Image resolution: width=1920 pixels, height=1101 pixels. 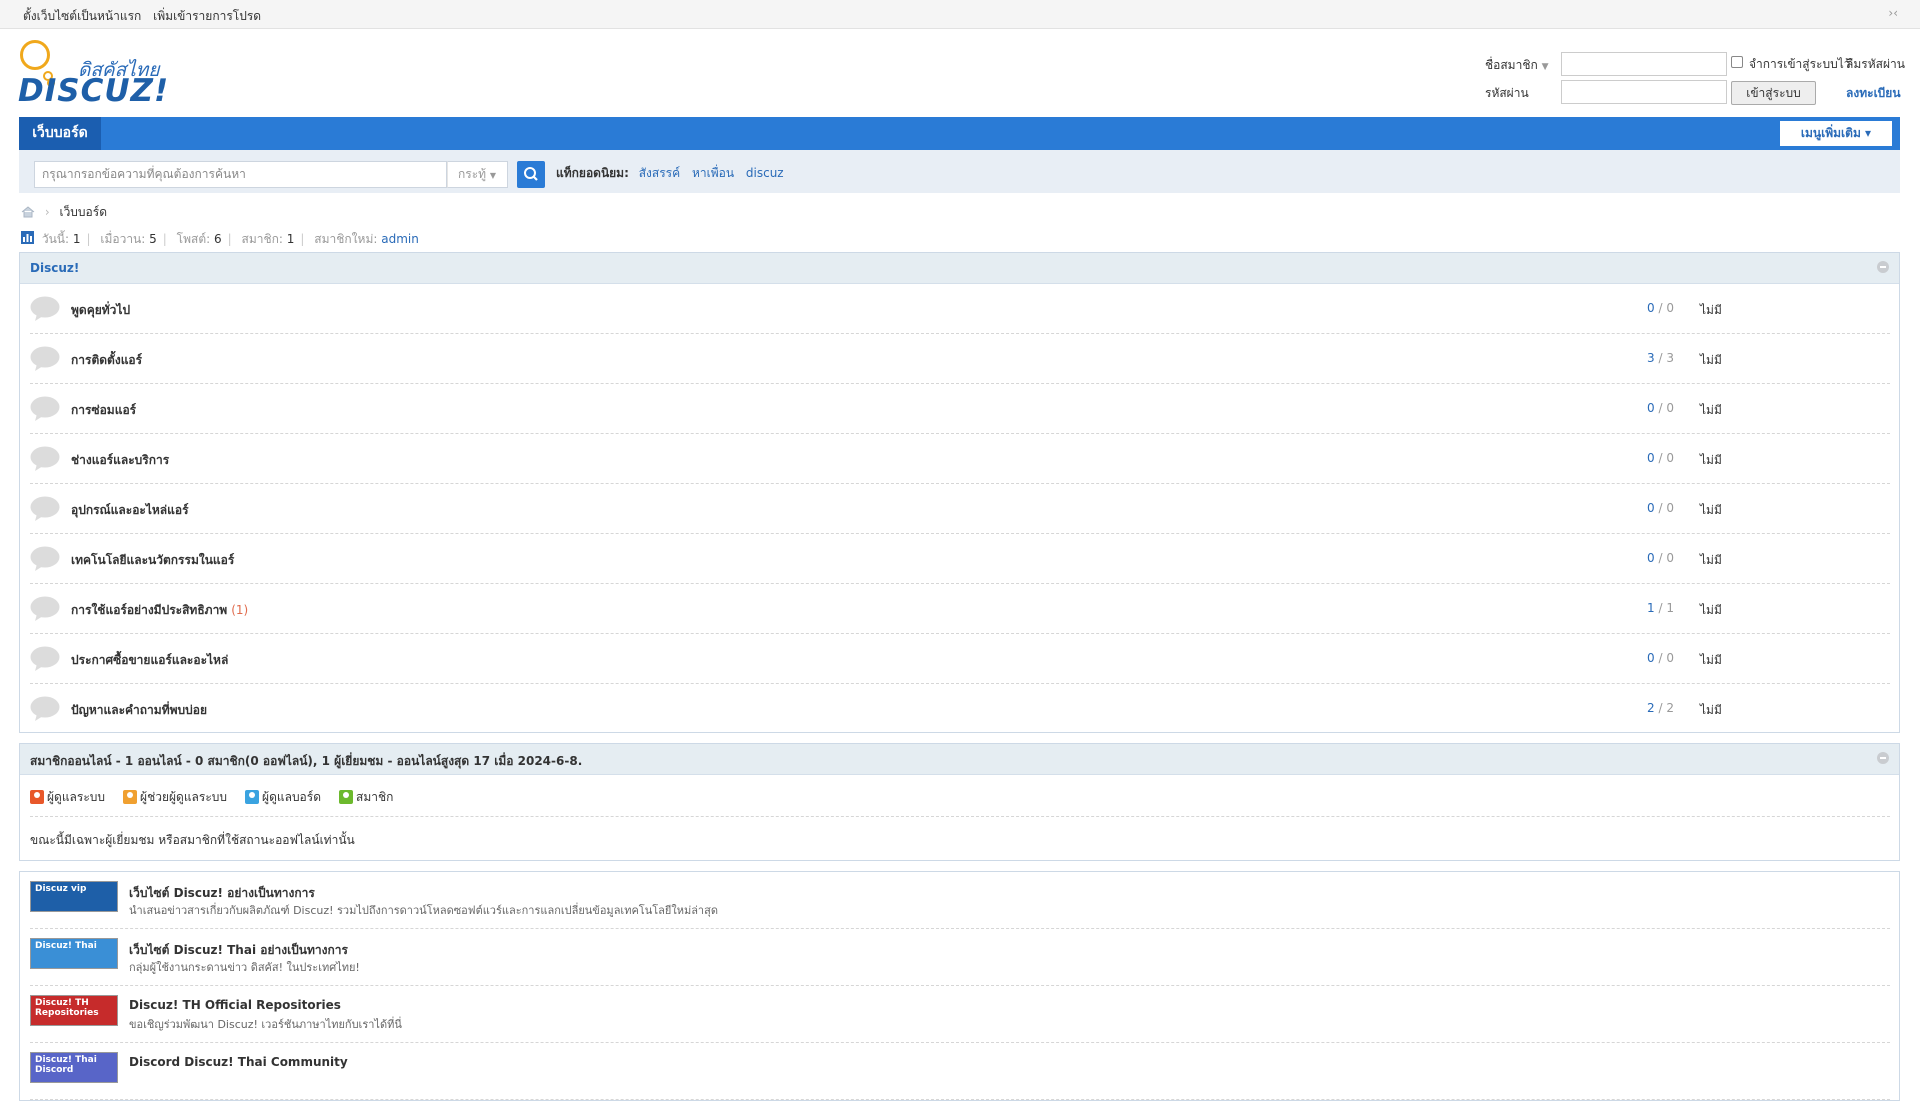 What do you see at coordinates (102, 310) in the screenshot?
I see `forum-name: พูดคุยทั่วไป` at bounding box center [102, 310].